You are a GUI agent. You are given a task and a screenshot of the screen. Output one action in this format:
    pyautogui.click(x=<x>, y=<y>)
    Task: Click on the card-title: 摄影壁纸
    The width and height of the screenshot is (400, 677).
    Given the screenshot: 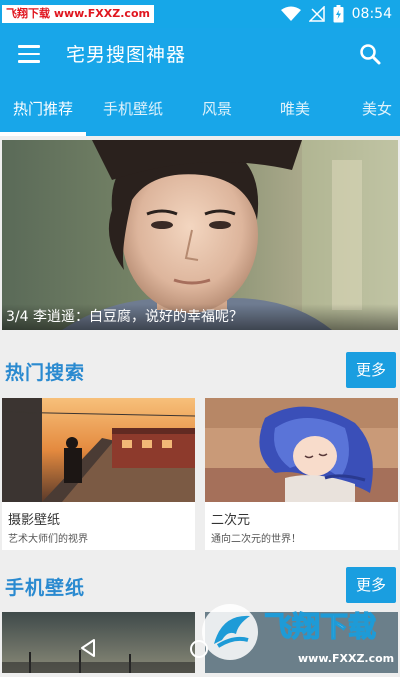 What is the action you would take?
    pyautogui.click(x=34, y=520)
    